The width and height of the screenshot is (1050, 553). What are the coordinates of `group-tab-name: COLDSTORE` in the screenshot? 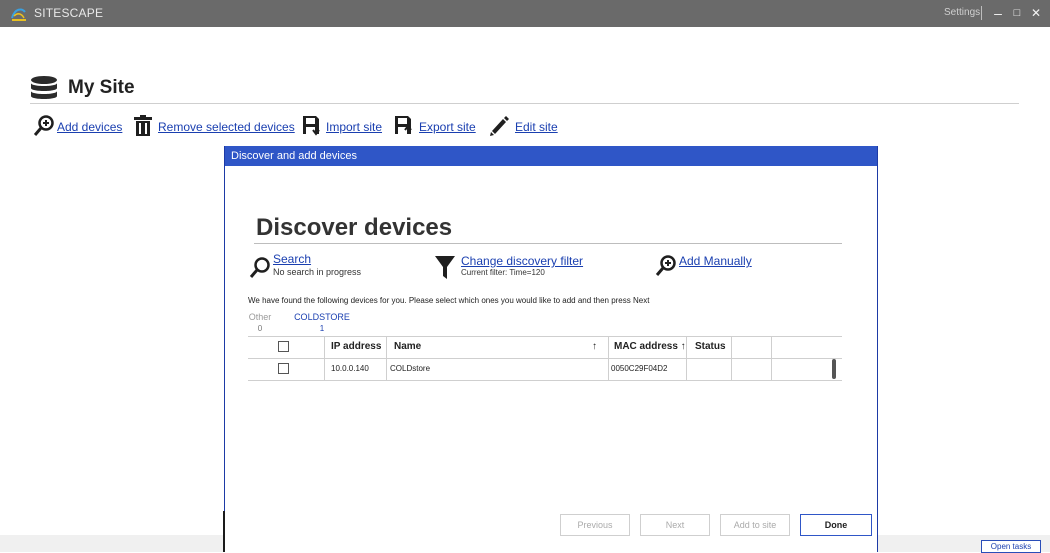 It's located at (322, 317).